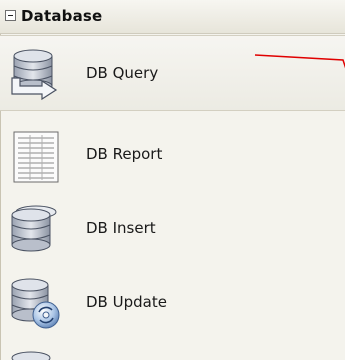 This screenshot has width=345, height=360. What do you see at coordinates (31, 355) in the screenshot?
I see `database-icon-partial` at bounding box center [31, 355].